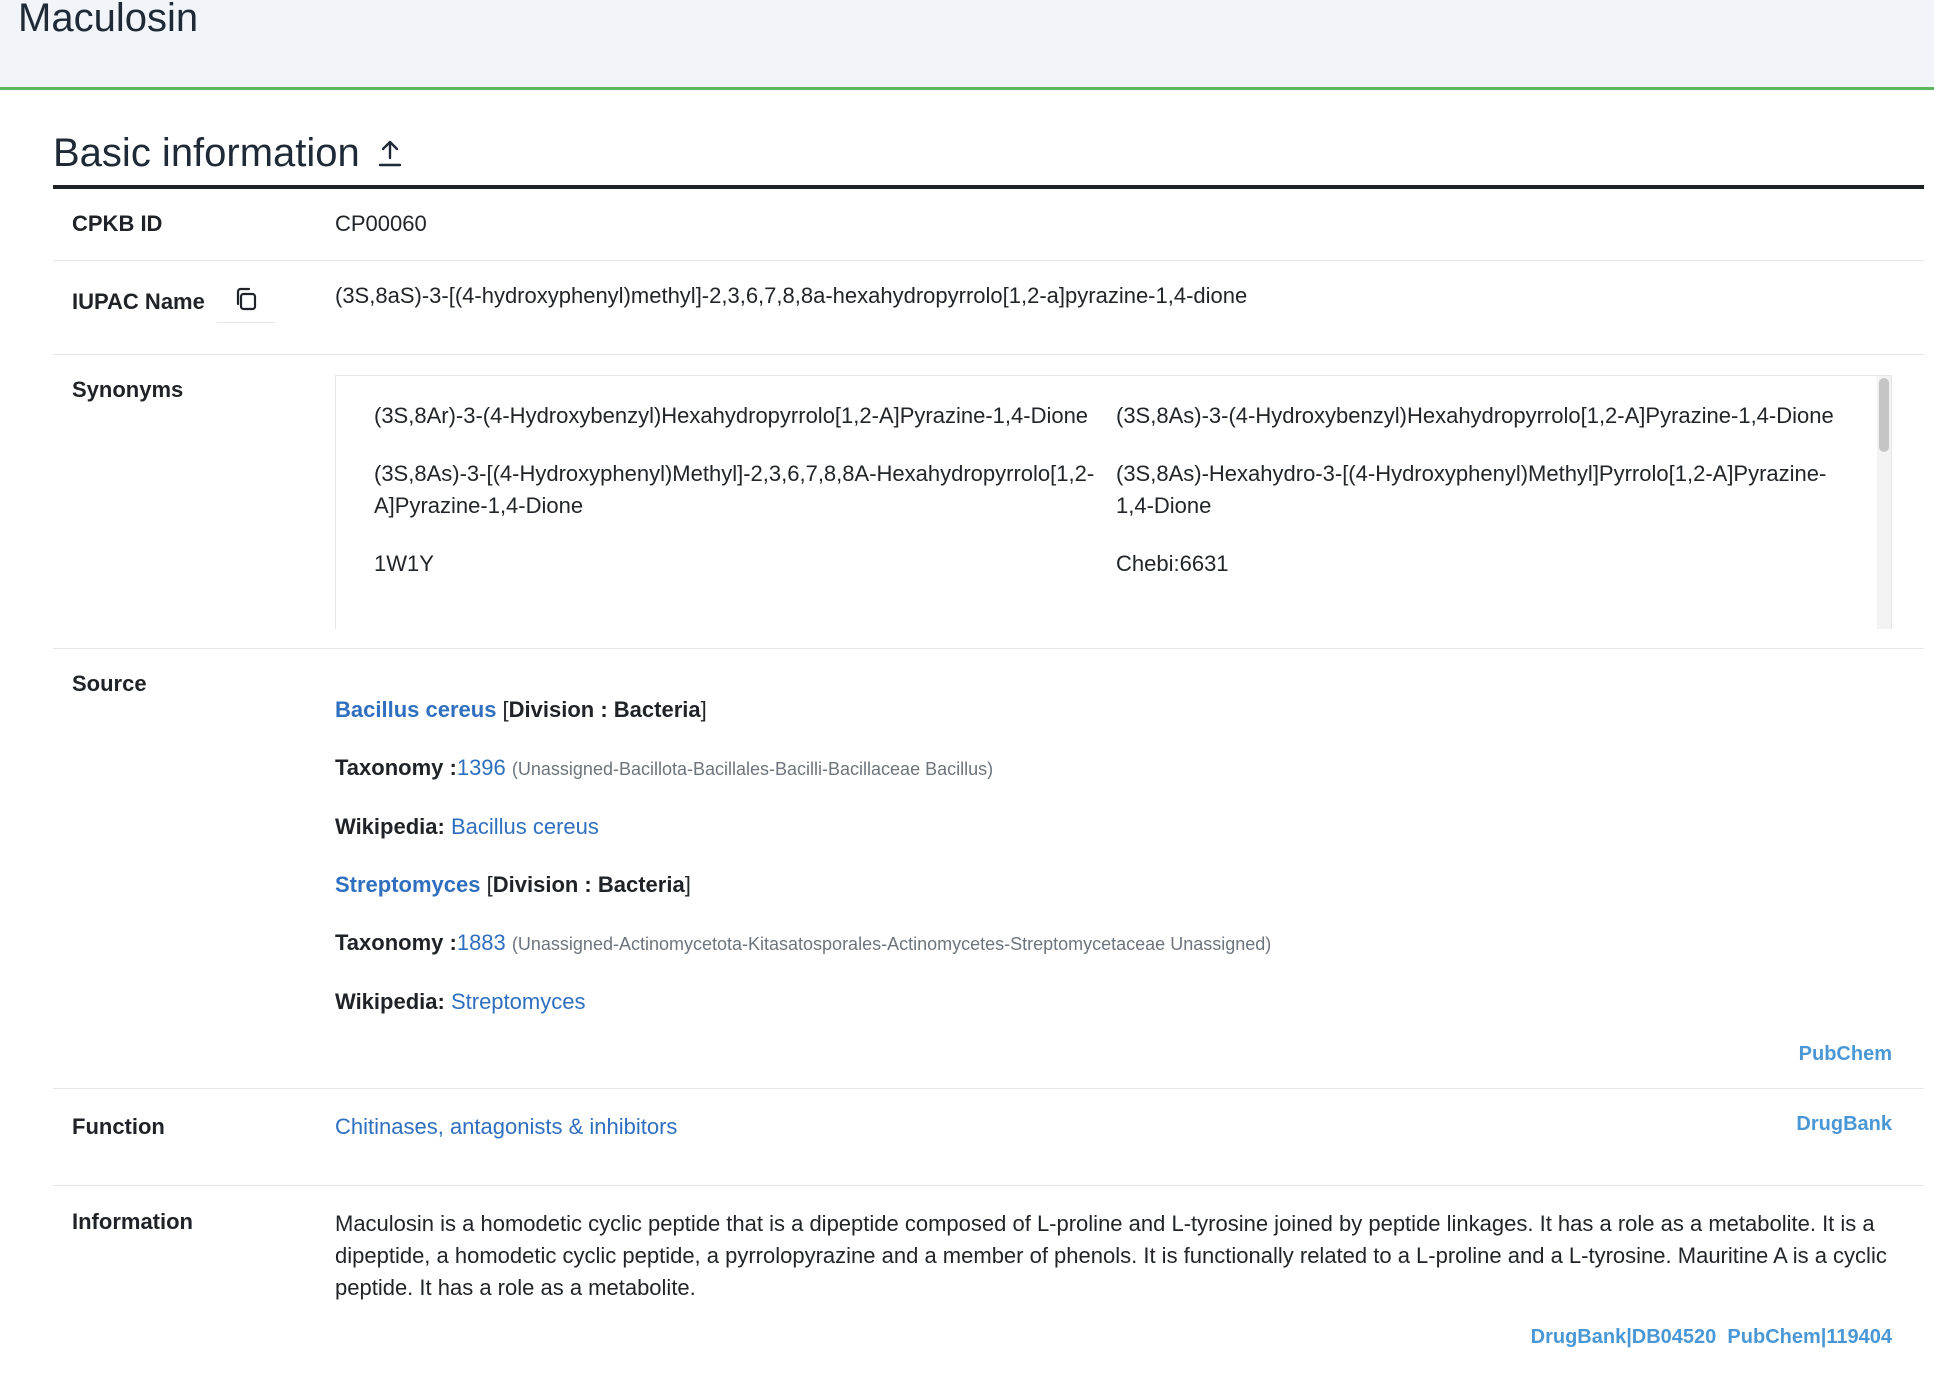 Image resolution: width=1934 pixels, height=1376 pixels. What do you see at coordinates (967, 45) in the screenshot?
I see `top-bar: Maculosin` at bounding box center [967, 45].